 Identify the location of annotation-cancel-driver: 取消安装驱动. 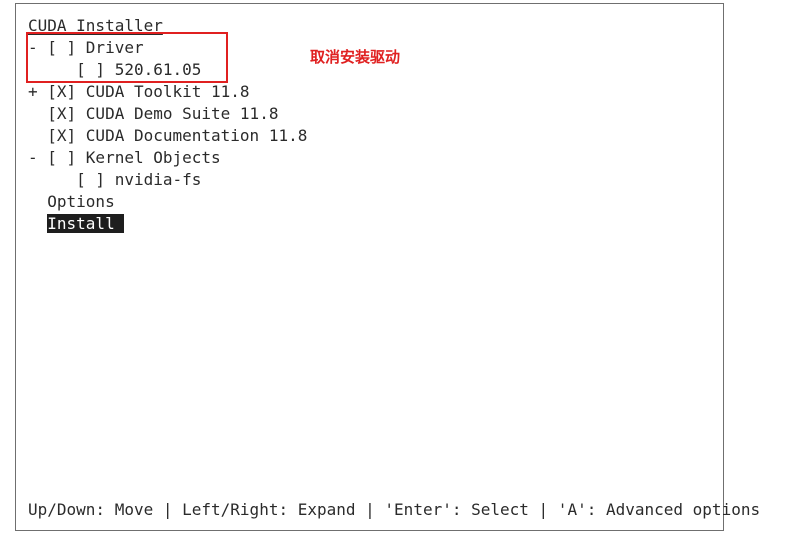
(355, 57).